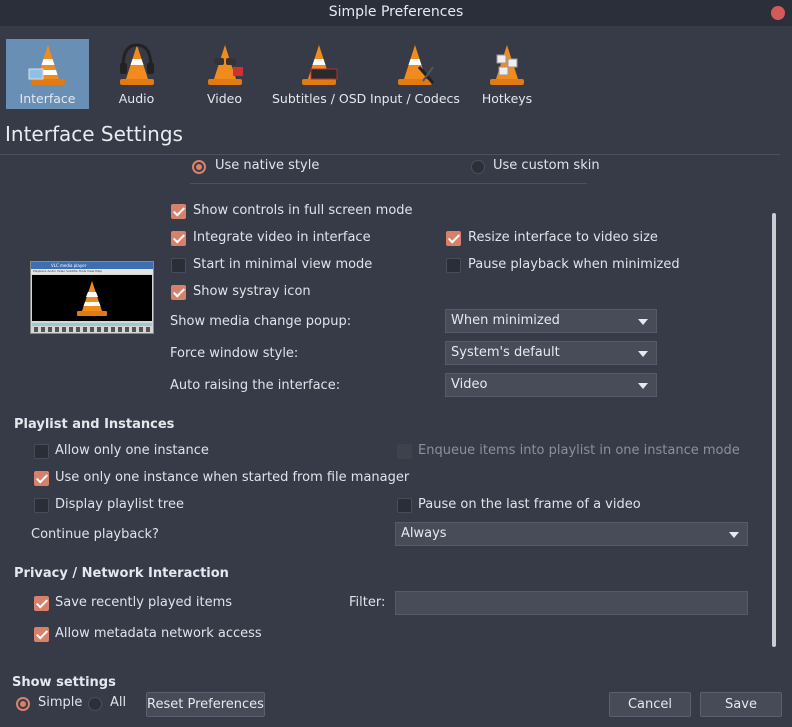  I want to click on auto-raise-select: Video, so click(551, 385).